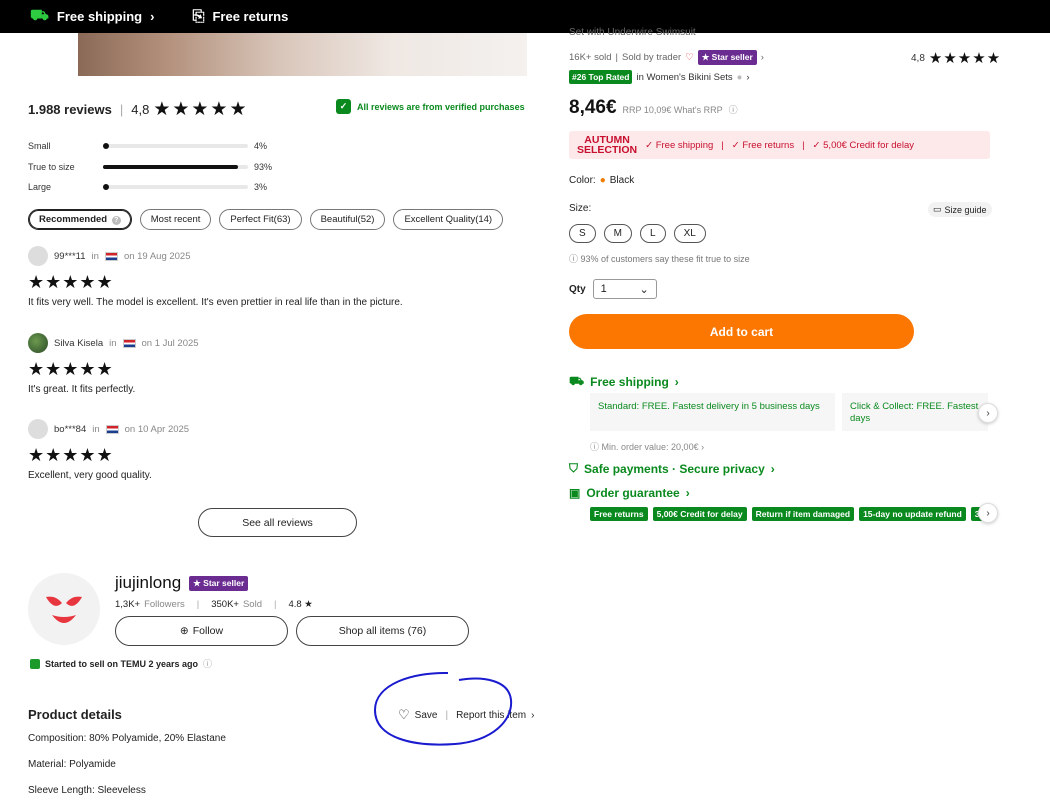 The image size is (1050, 800). Describe the element at coordinates (382, 631) in the screenshot. I see `shop-all-items-button: Shop all items (76)` at that location.